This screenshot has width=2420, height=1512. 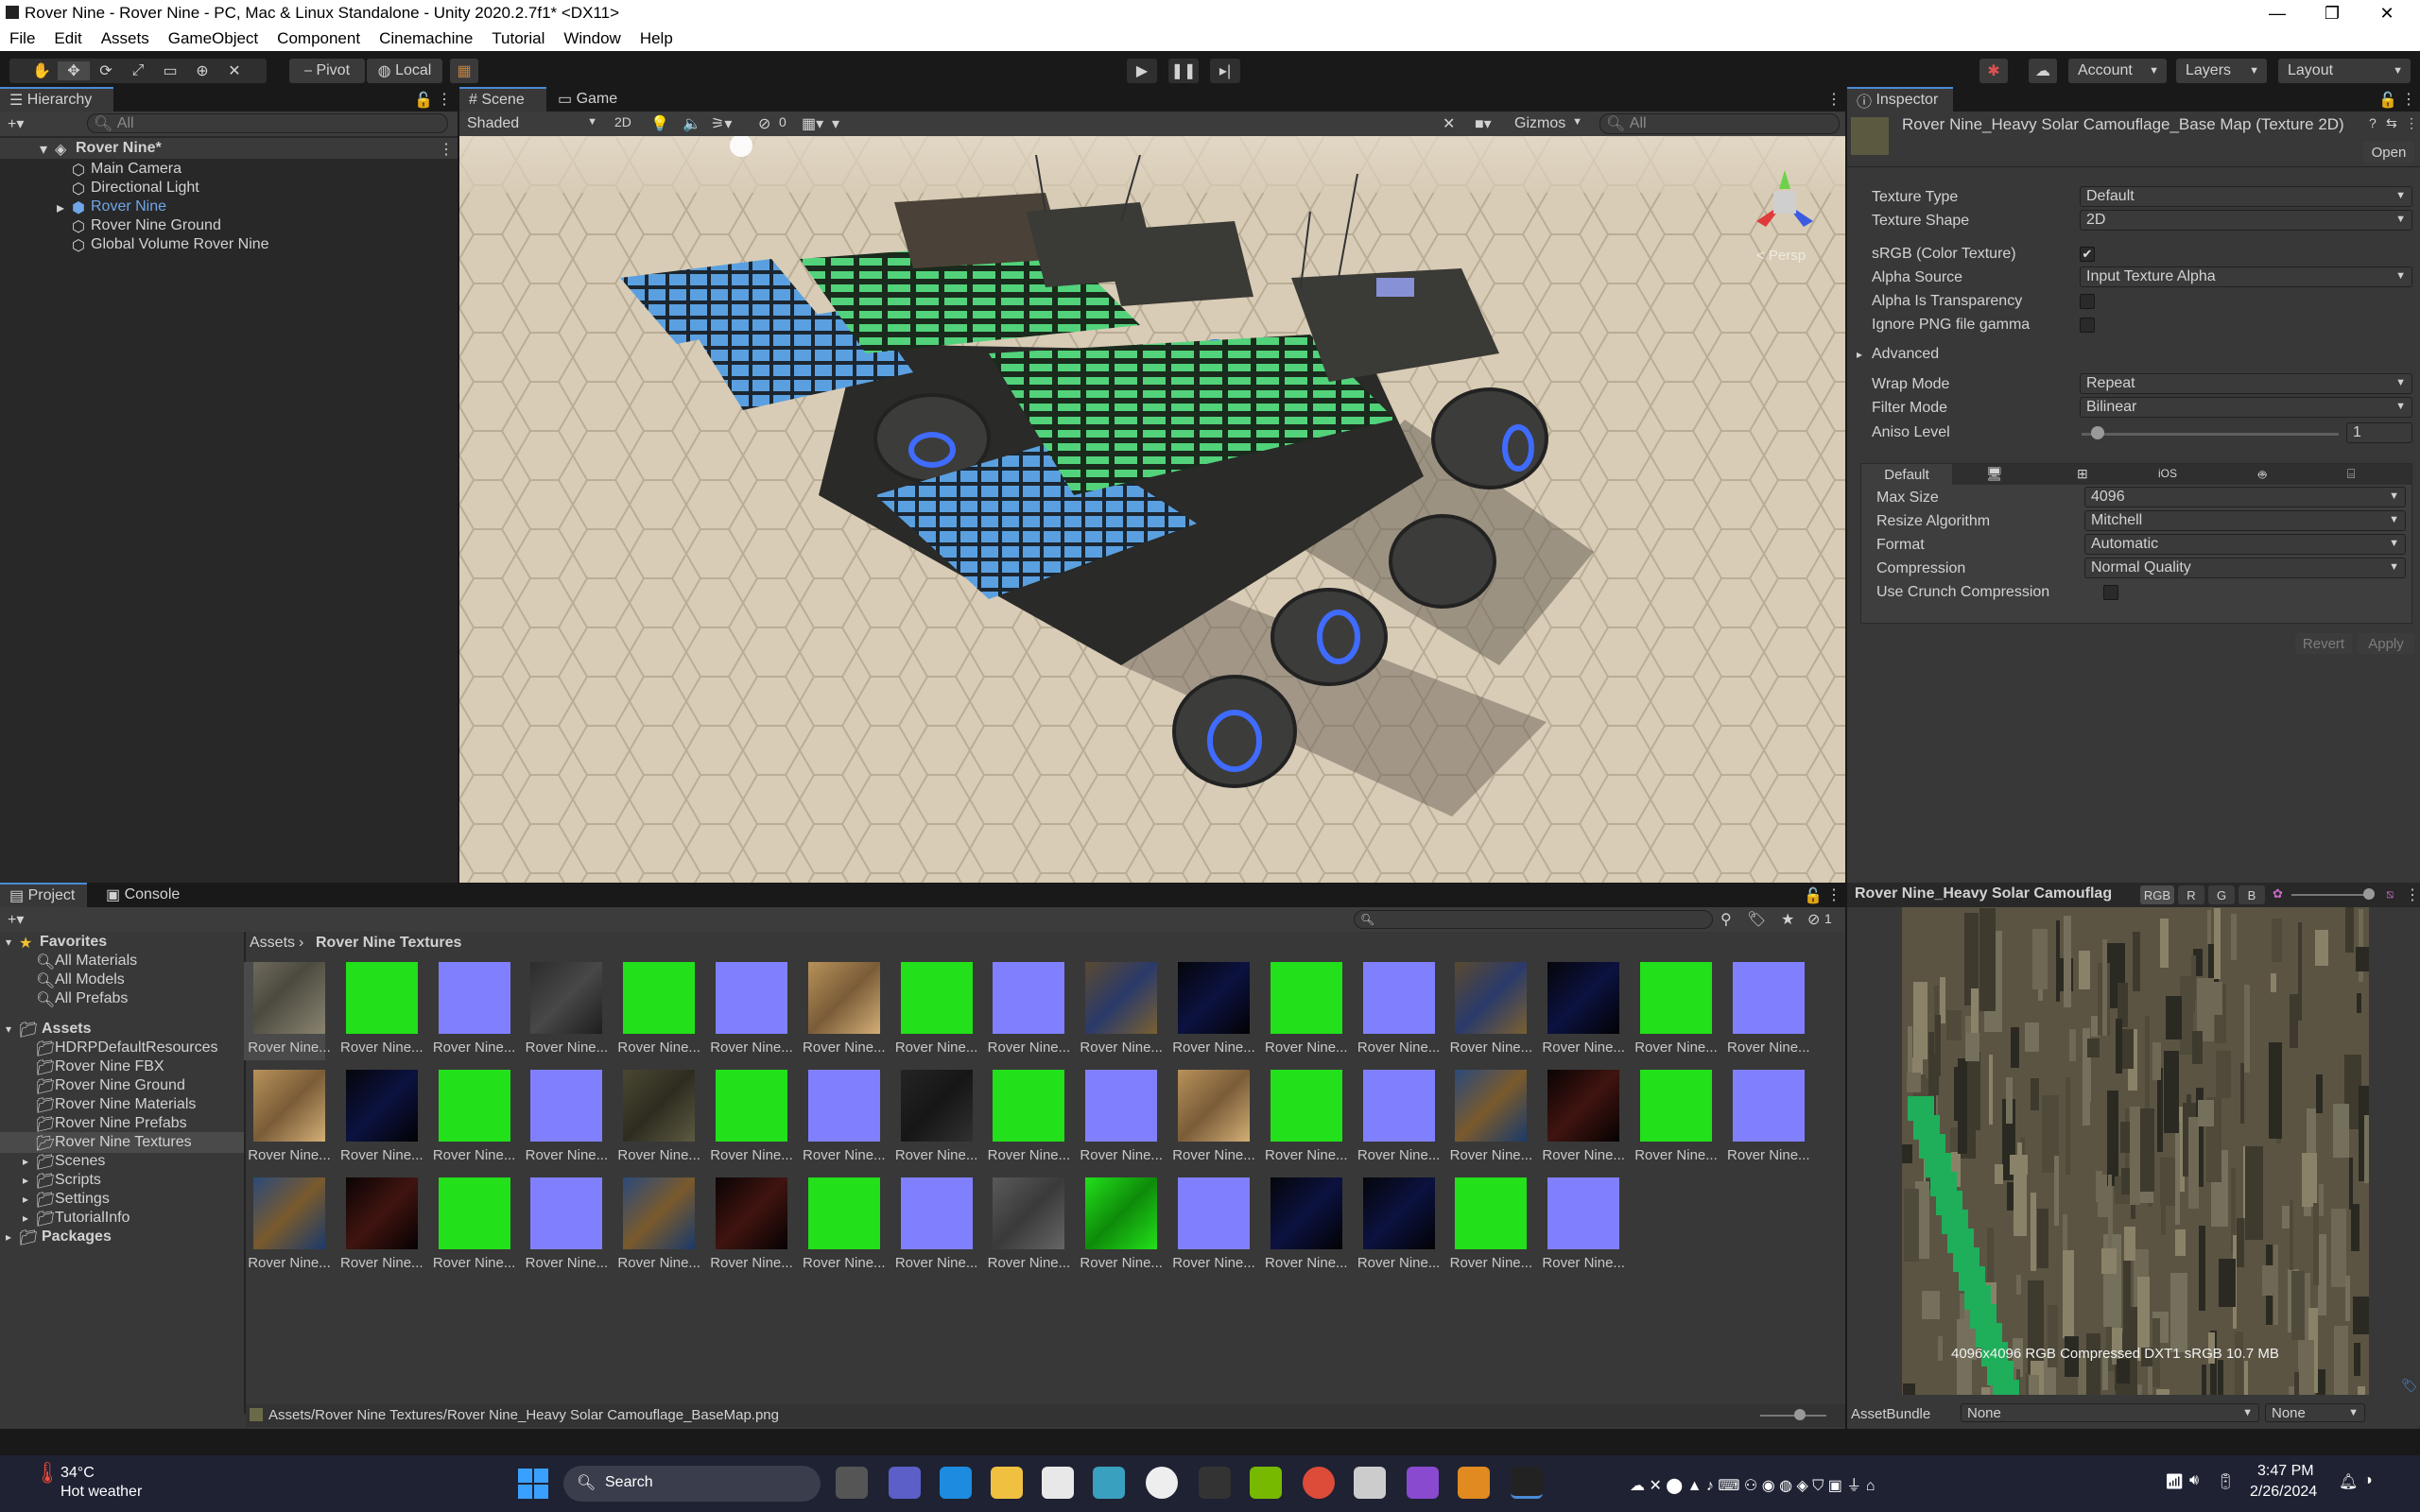 I want to click on battery-icon: 🔋︎, so click(x=2225, y=1481).